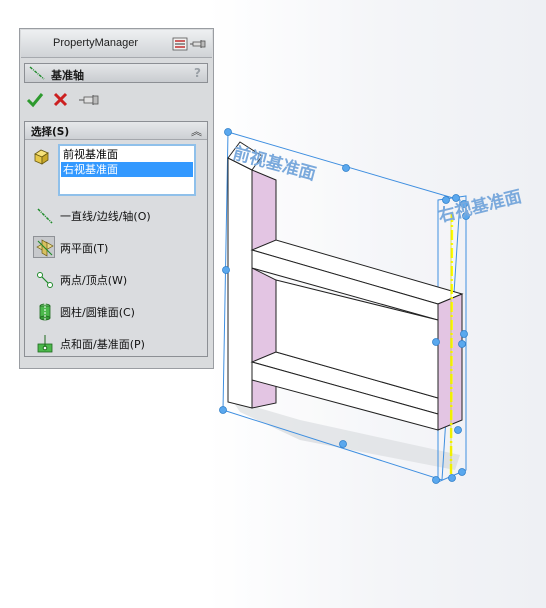 This screenshot has width=546, height=608. Describe the element at coordinates (44, 343) in the screenshot. I see `point-plane-icon` at that location.